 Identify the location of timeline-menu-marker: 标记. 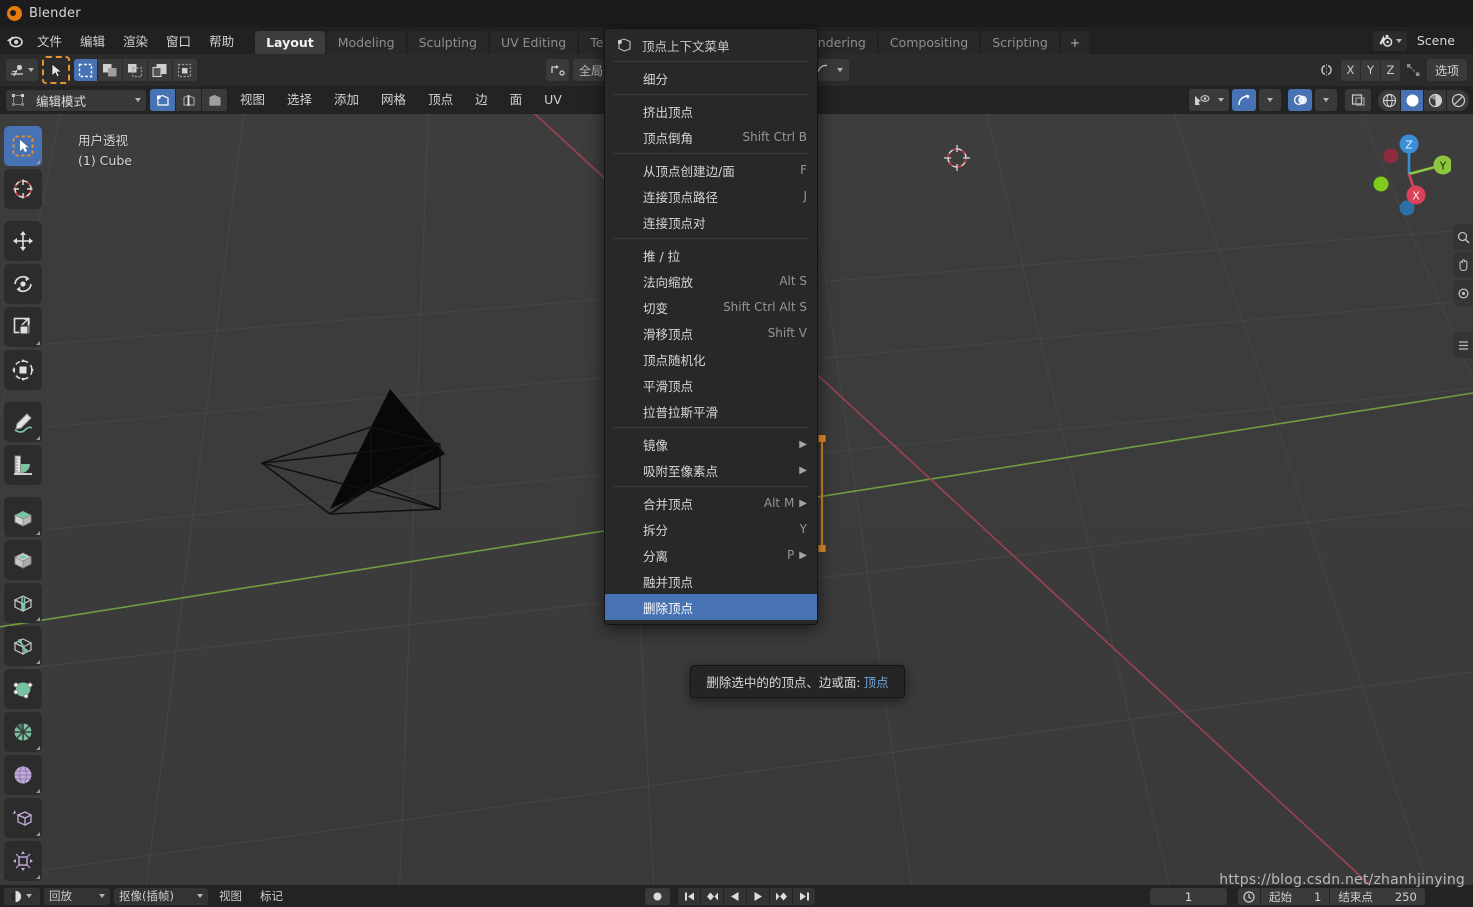
(271, 896).